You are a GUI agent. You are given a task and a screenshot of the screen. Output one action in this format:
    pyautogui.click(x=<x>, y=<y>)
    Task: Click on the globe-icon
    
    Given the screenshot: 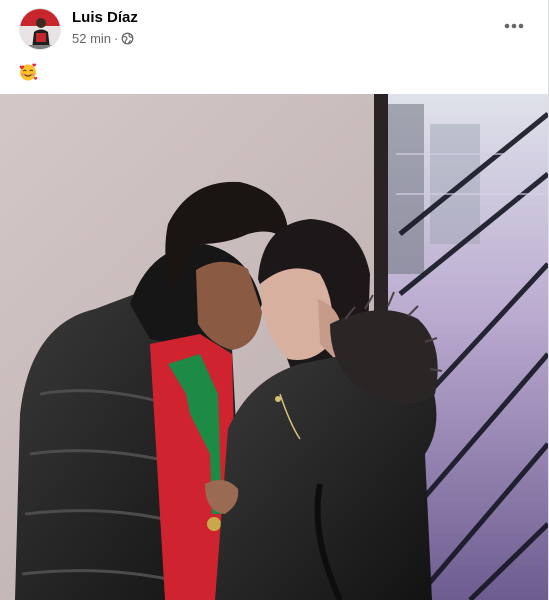 What is the action you would take?
    pyautogui.click(x=127, y=38)
    